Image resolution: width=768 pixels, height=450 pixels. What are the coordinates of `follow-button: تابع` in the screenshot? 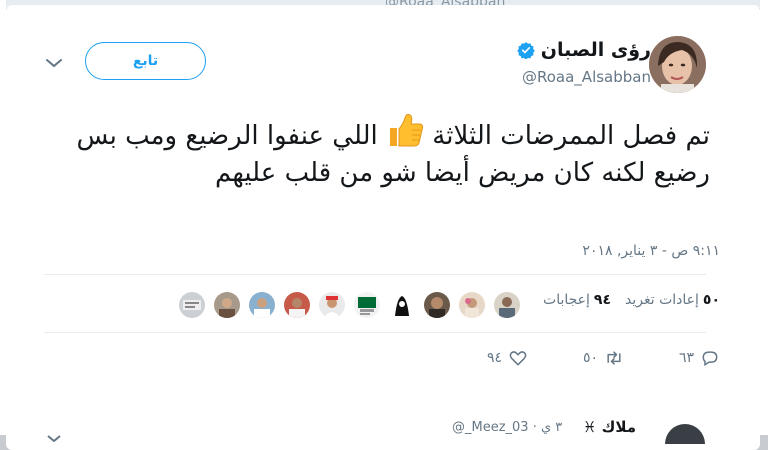 It's located at (145, 61).